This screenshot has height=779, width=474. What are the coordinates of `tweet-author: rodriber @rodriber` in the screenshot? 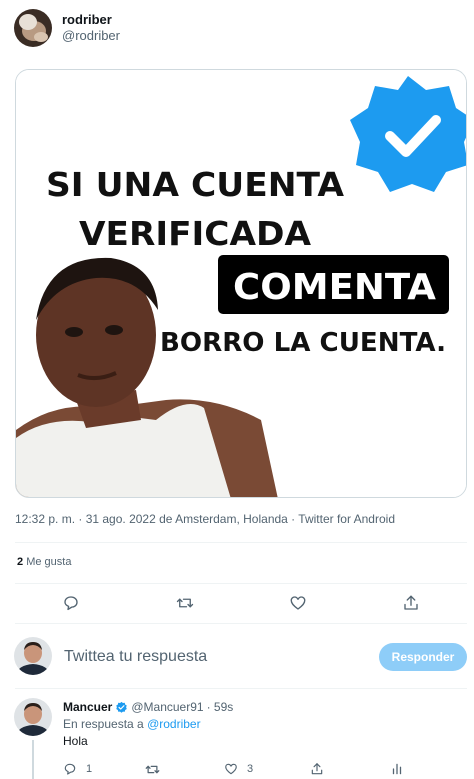 It's located at (67, 28).